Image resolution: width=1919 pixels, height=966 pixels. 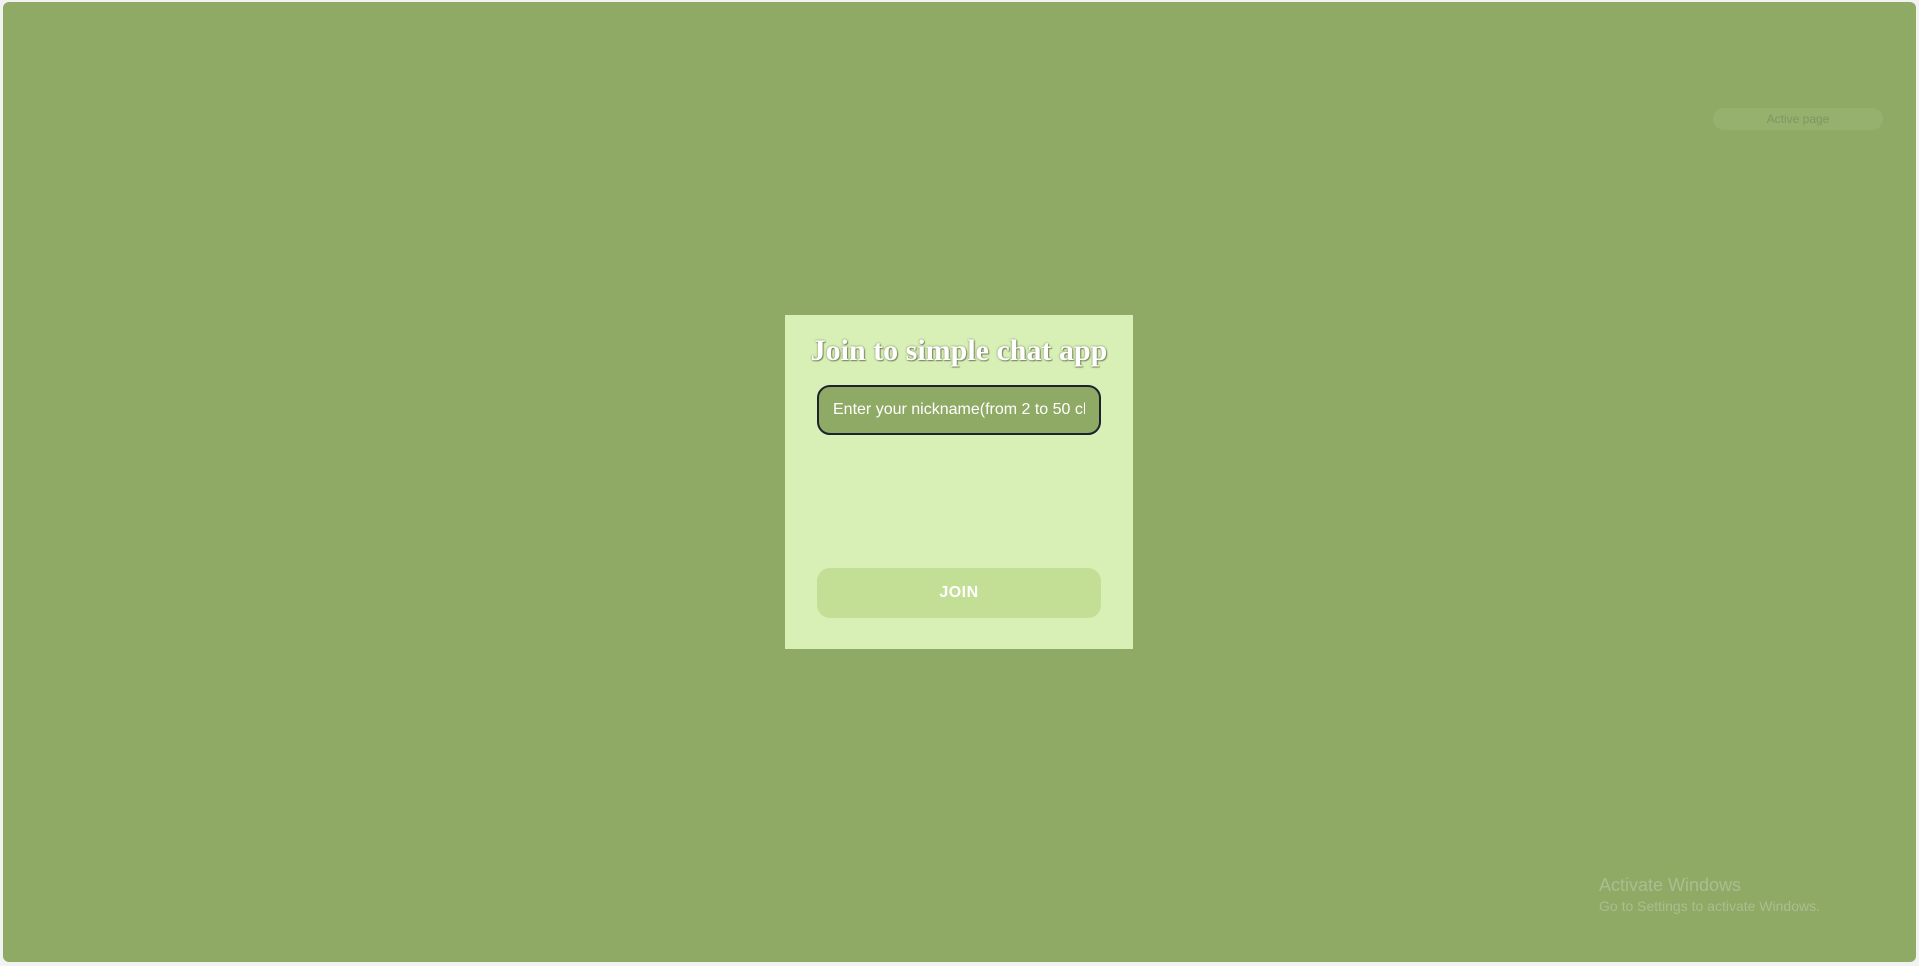 I want to click on activate-windows-subtitle: Go to Settings to activate Windows., so click(x=1709, y=906).